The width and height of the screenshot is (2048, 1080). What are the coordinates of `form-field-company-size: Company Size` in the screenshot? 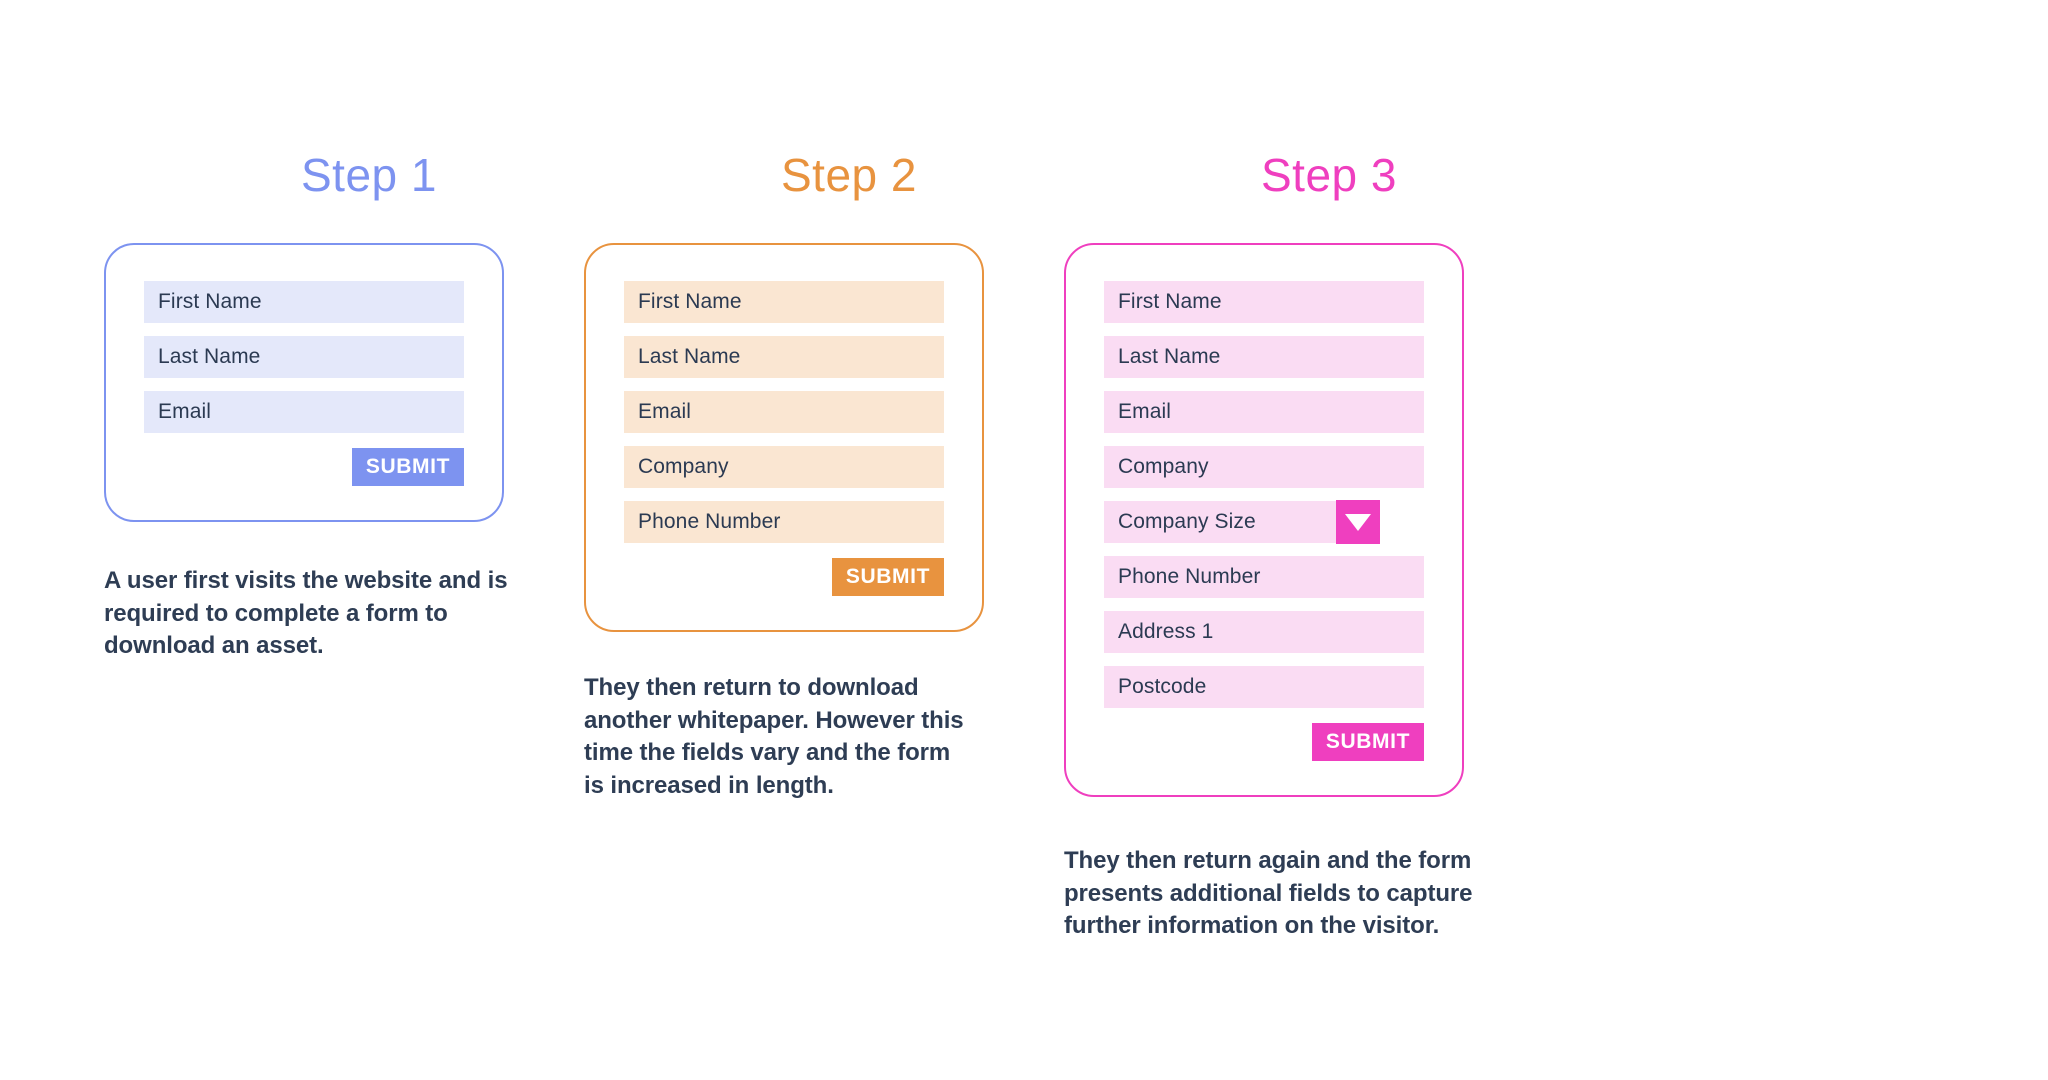 It's located at (1242, 522).